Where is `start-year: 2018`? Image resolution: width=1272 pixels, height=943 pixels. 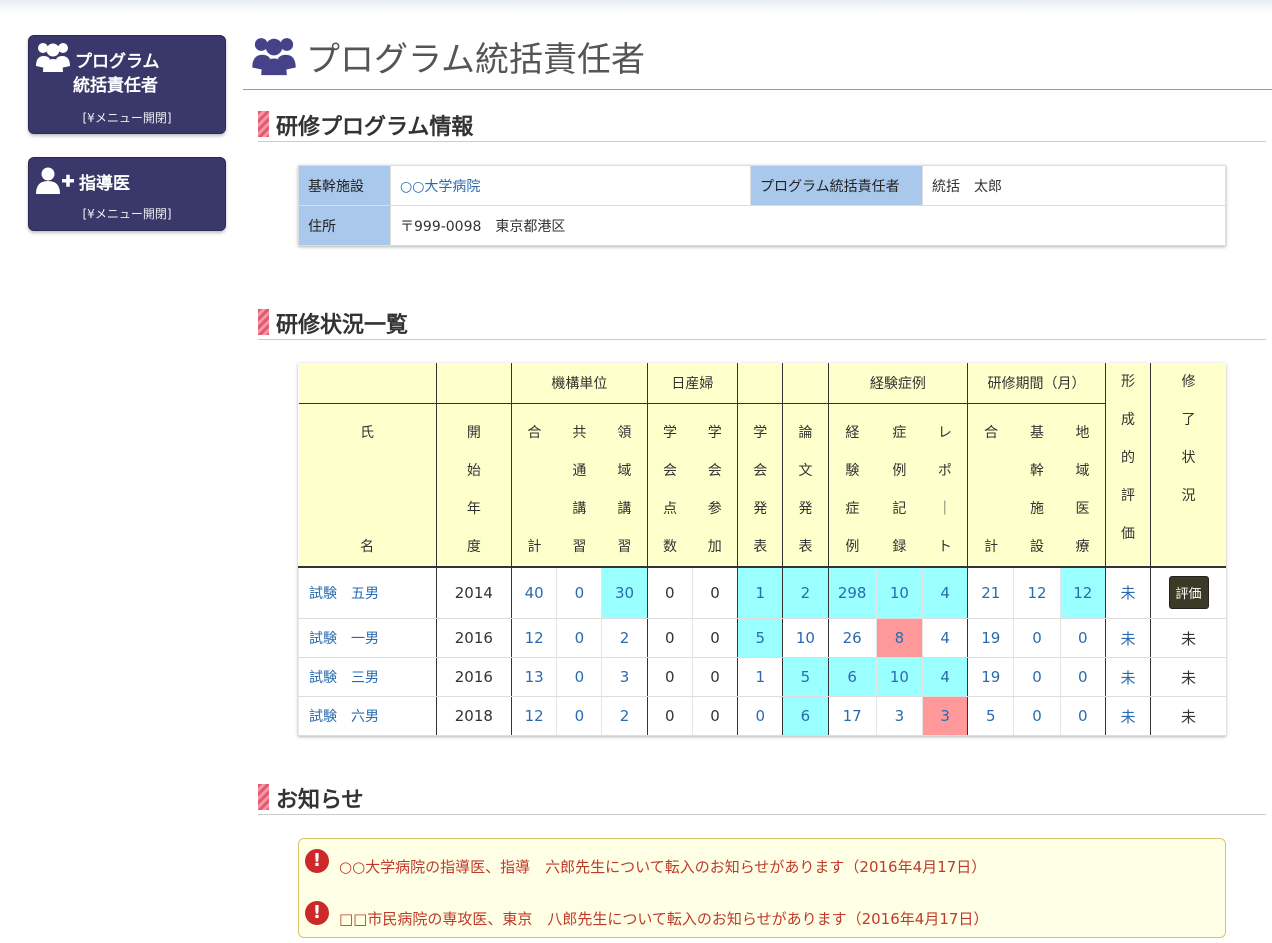 start-year: 2018 is located at coordinates (473, 716).